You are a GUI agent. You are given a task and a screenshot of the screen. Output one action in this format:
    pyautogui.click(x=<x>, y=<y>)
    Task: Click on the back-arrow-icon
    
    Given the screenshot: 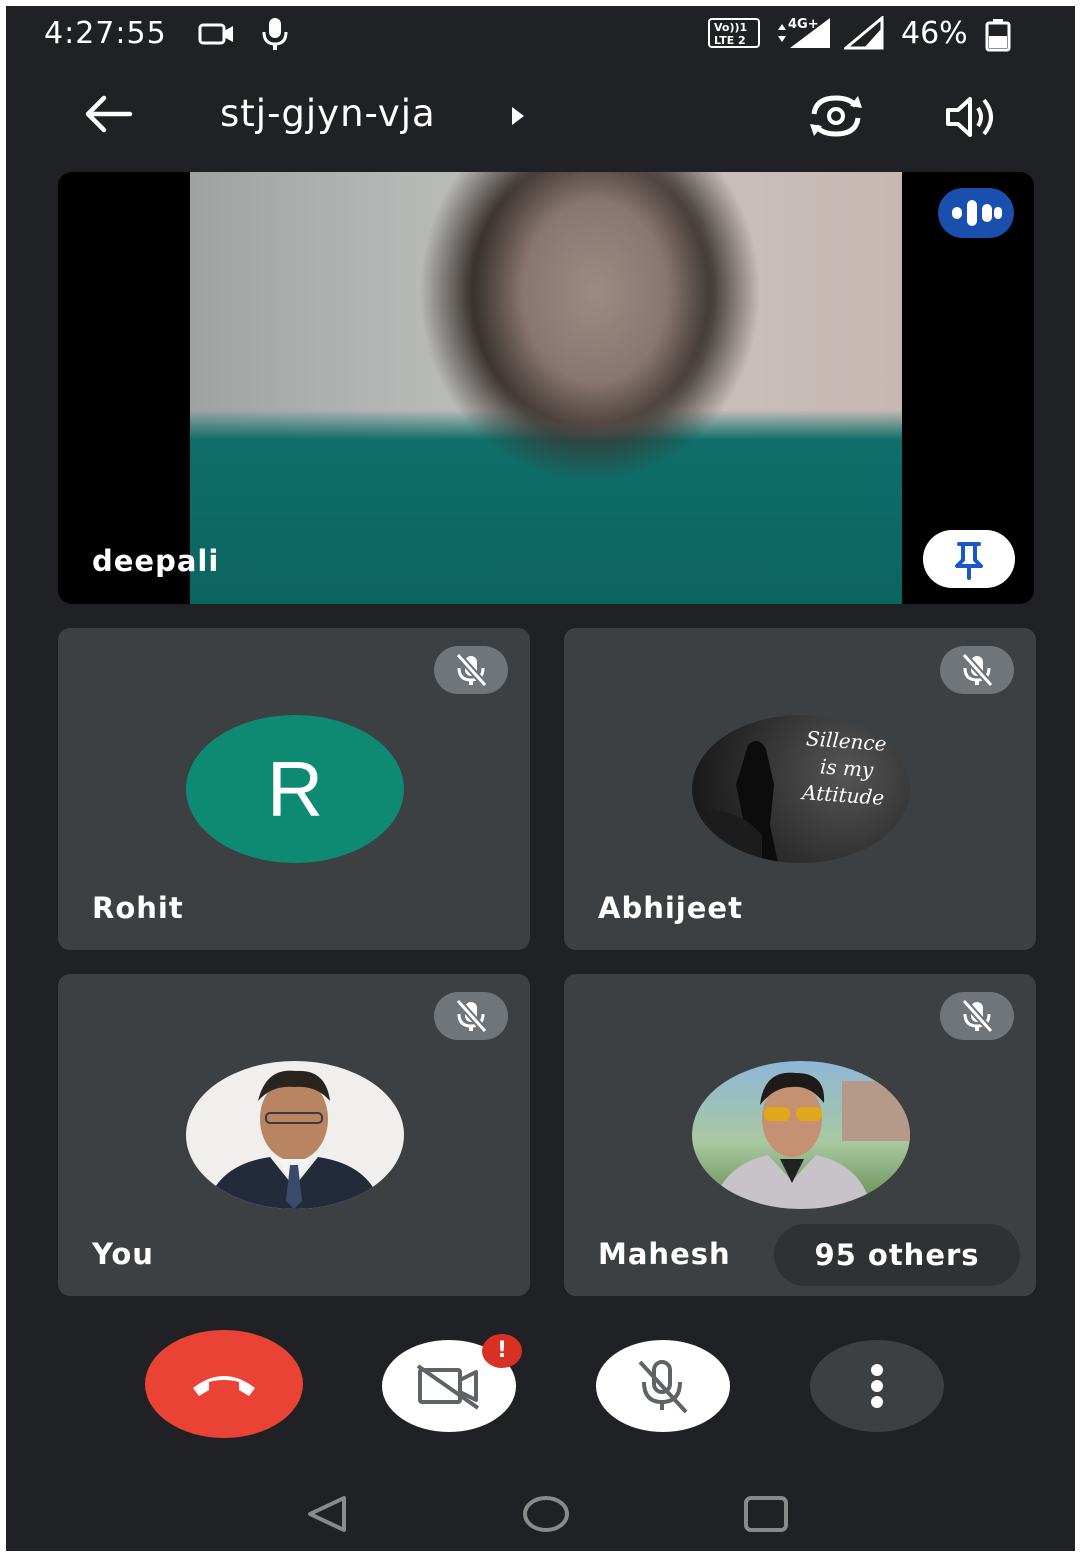 What is the action you would take?
    pyautogui.click(x=108, y=116)
    